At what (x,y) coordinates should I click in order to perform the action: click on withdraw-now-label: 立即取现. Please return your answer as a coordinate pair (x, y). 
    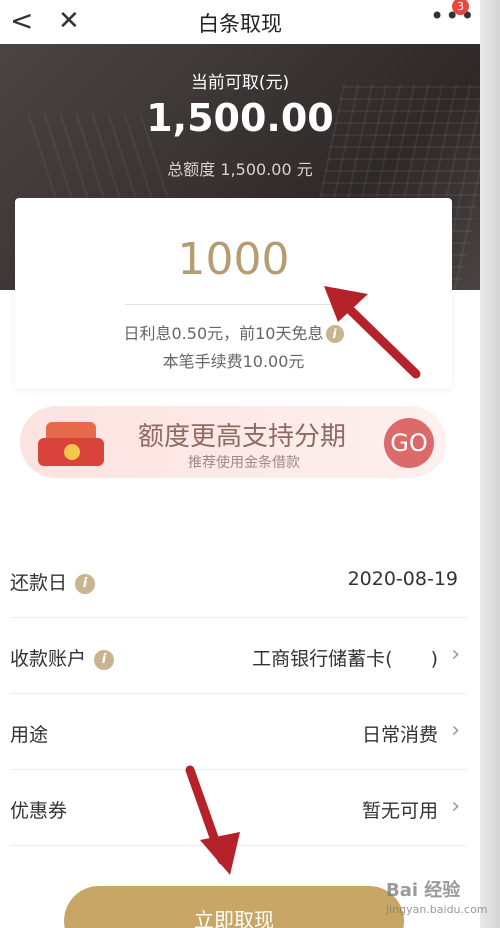
    Looking at the image, I should click on (234, 918).